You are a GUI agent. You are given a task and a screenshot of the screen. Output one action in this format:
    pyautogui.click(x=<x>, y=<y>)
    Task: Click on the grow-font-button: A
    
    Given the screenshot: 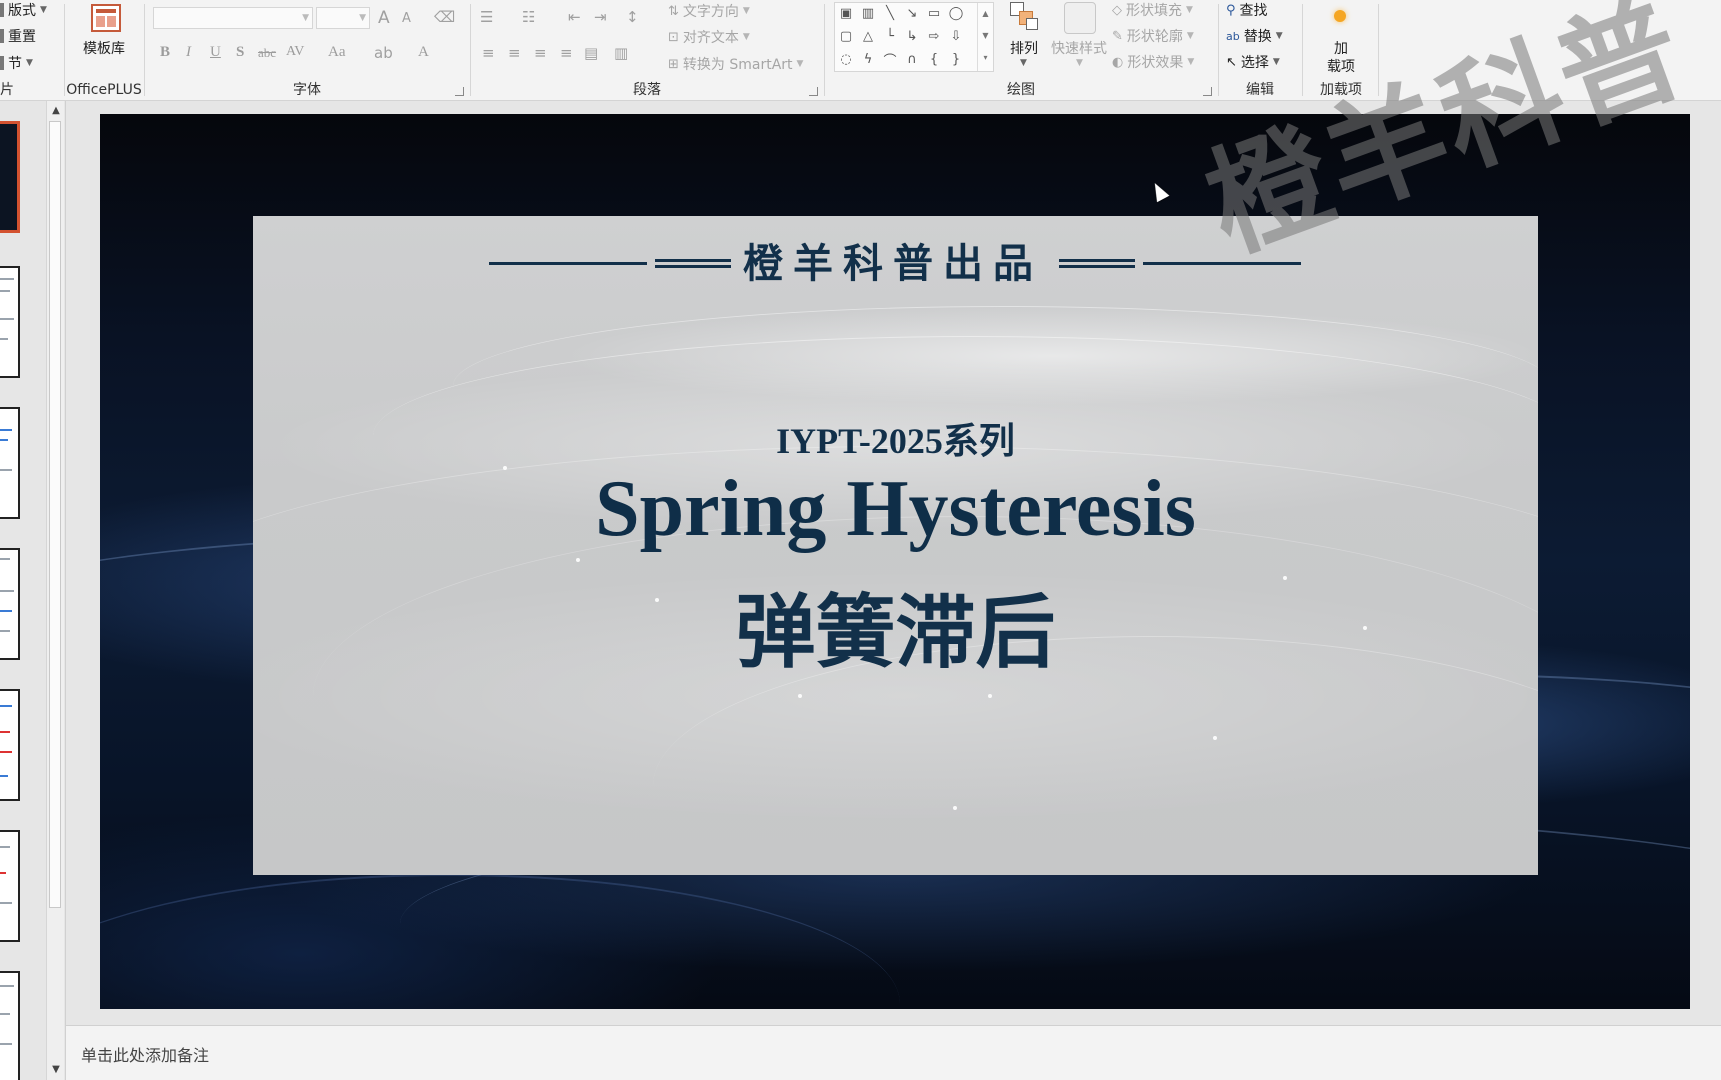 What is the action you would take?
    pyautogui.click(x=384, y=18)
    